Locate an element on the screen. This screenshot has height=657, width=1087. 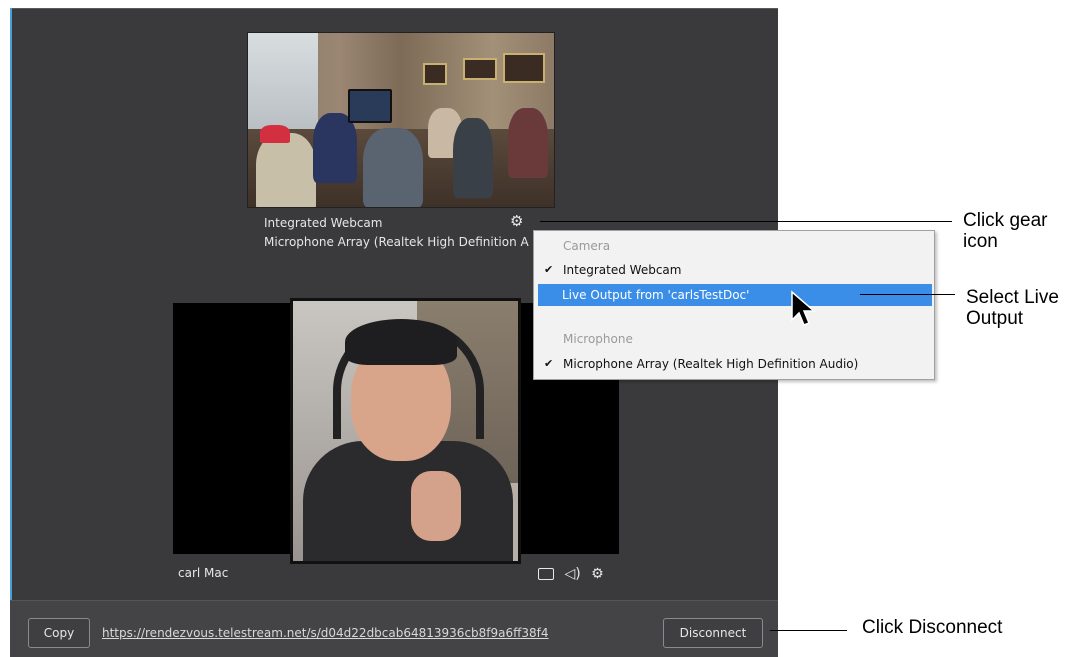
menu-header-camera: Camera is located at coordinates (734, 246).